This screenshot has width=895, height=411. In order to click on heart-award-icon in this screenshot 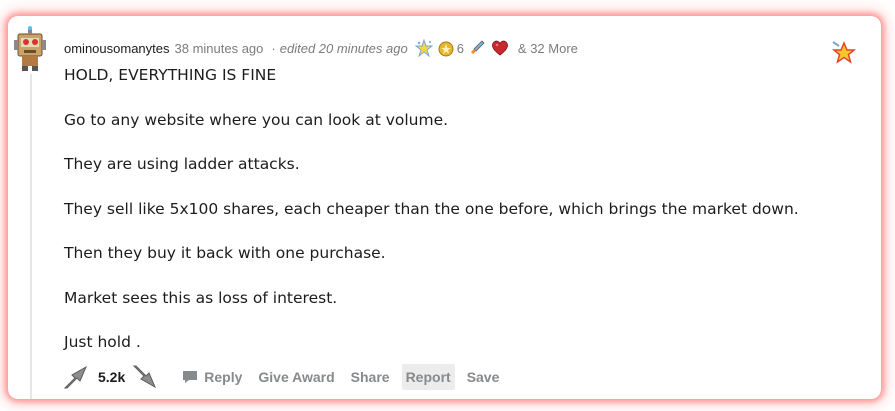, I will do `click(500, 48)`.